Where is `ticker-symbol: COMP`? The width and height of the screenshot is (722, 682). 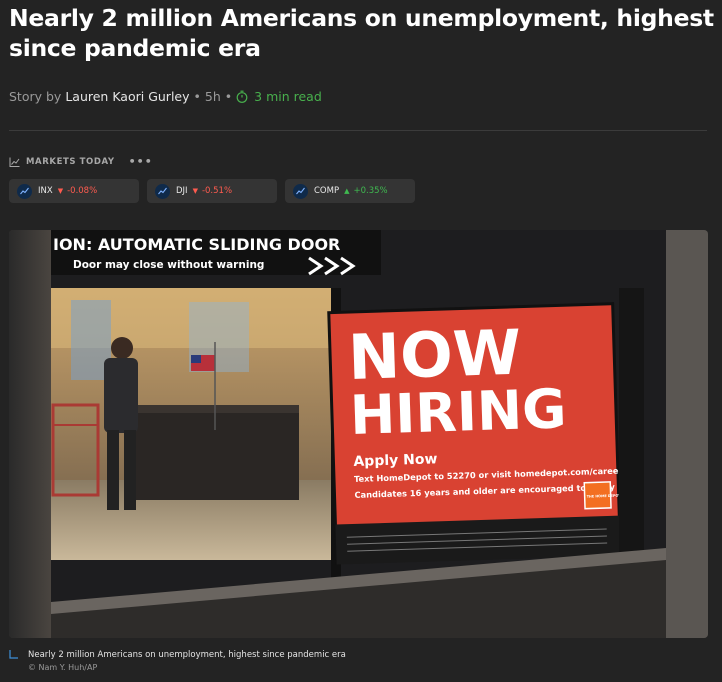
ticker-symbol: COMP is located at coordinates (327, 191).